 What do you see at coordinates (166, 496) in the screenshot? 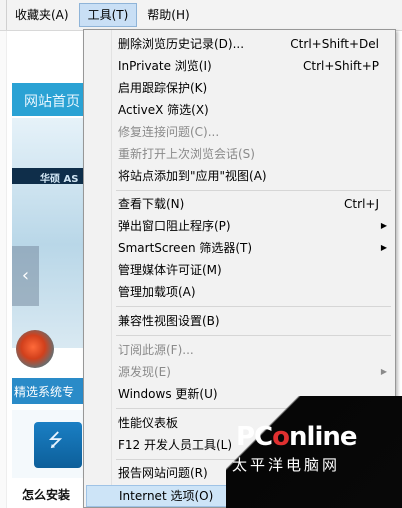
I see `menu-item-label: Internet 选项(O)` at bounding box center [166, 496].